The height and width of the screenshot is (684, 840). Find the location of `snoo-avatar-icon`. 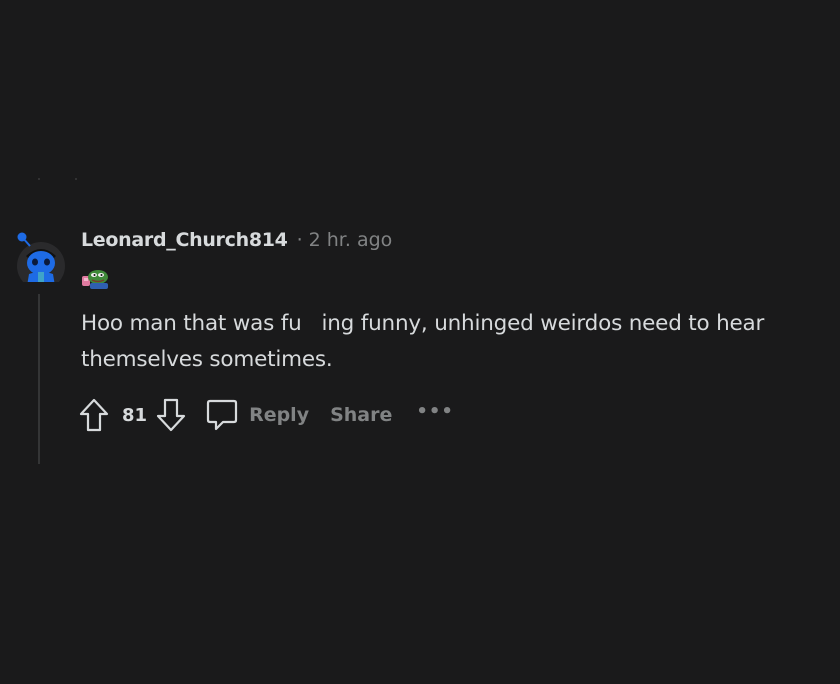

snoo-avatar-icon is located at coordinates (41, 261).